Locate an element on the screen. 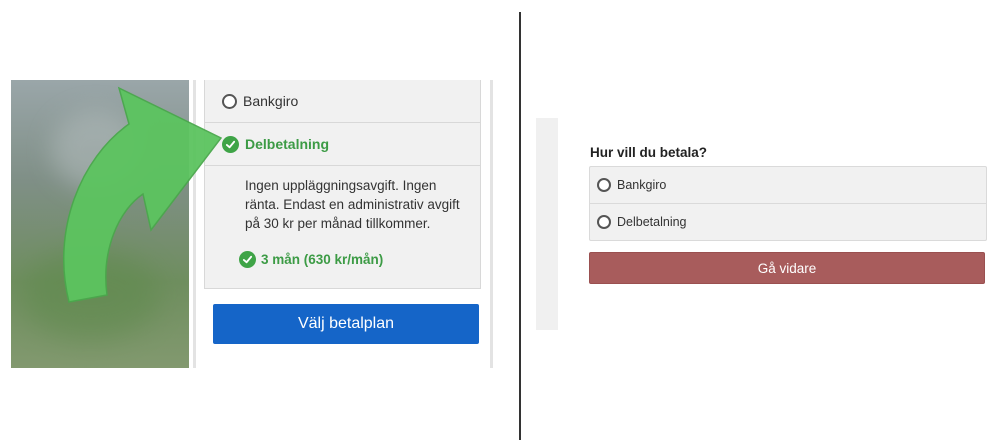 Image resolution: width=1000 pixels, height=446 pixels. continue-button: Gå vidare is located at coordinates (787, 268).